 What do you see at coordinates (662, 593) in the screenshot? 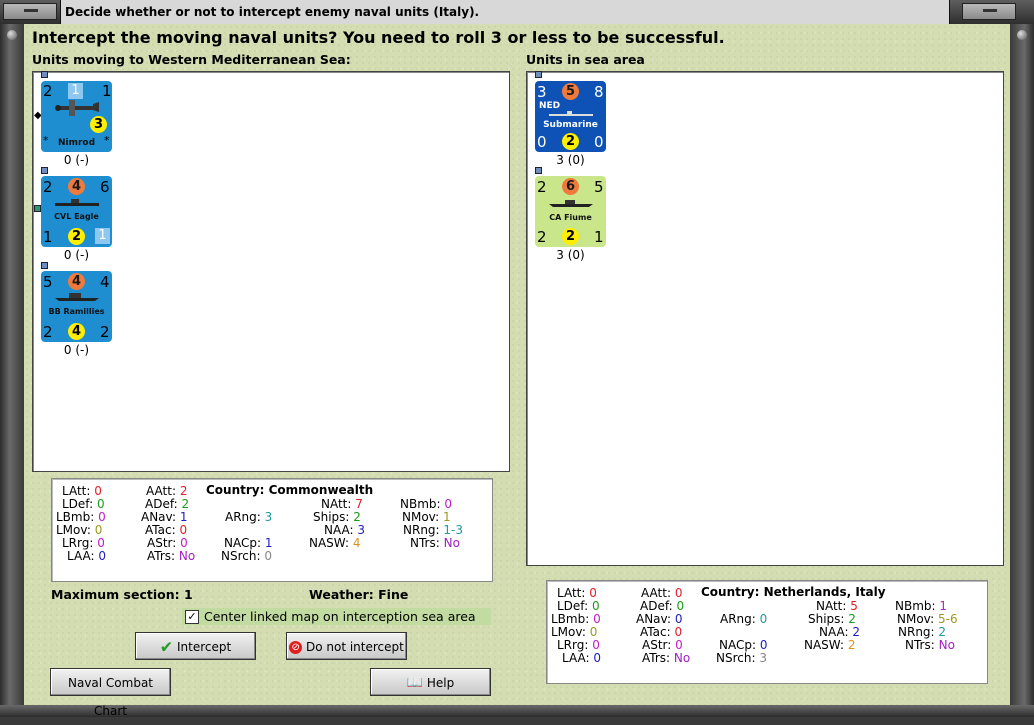
I see `stat-aatt: AAtt: 0` at bounding box center [662, 593].